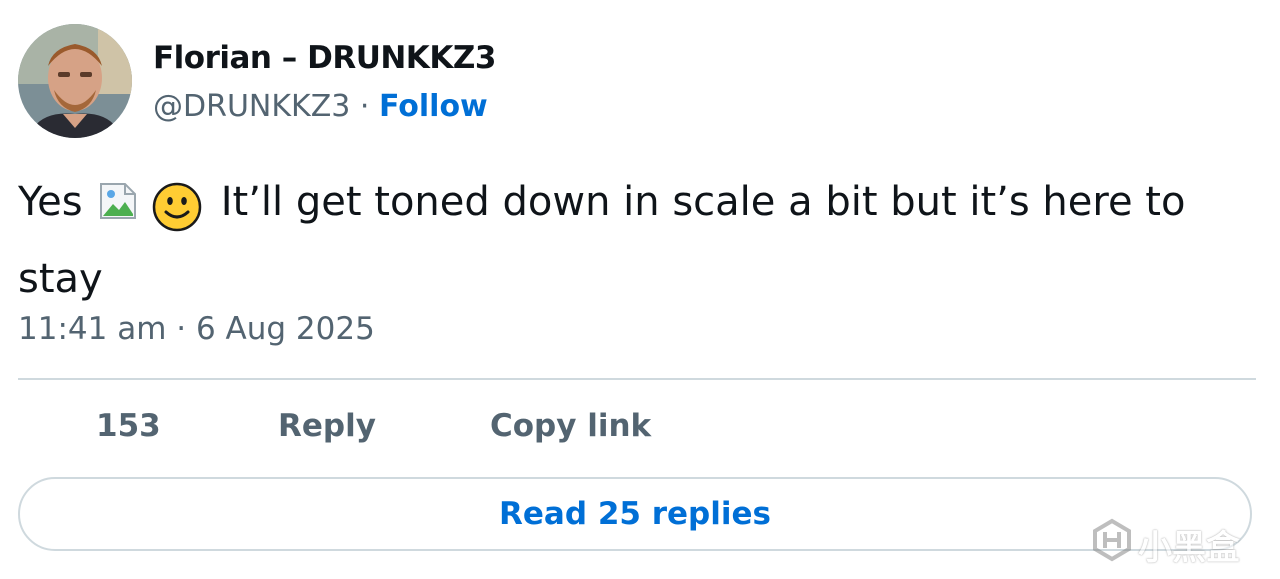 The image size is (1280, 579). I want to click on broken-image-icon, so click(118, 198).